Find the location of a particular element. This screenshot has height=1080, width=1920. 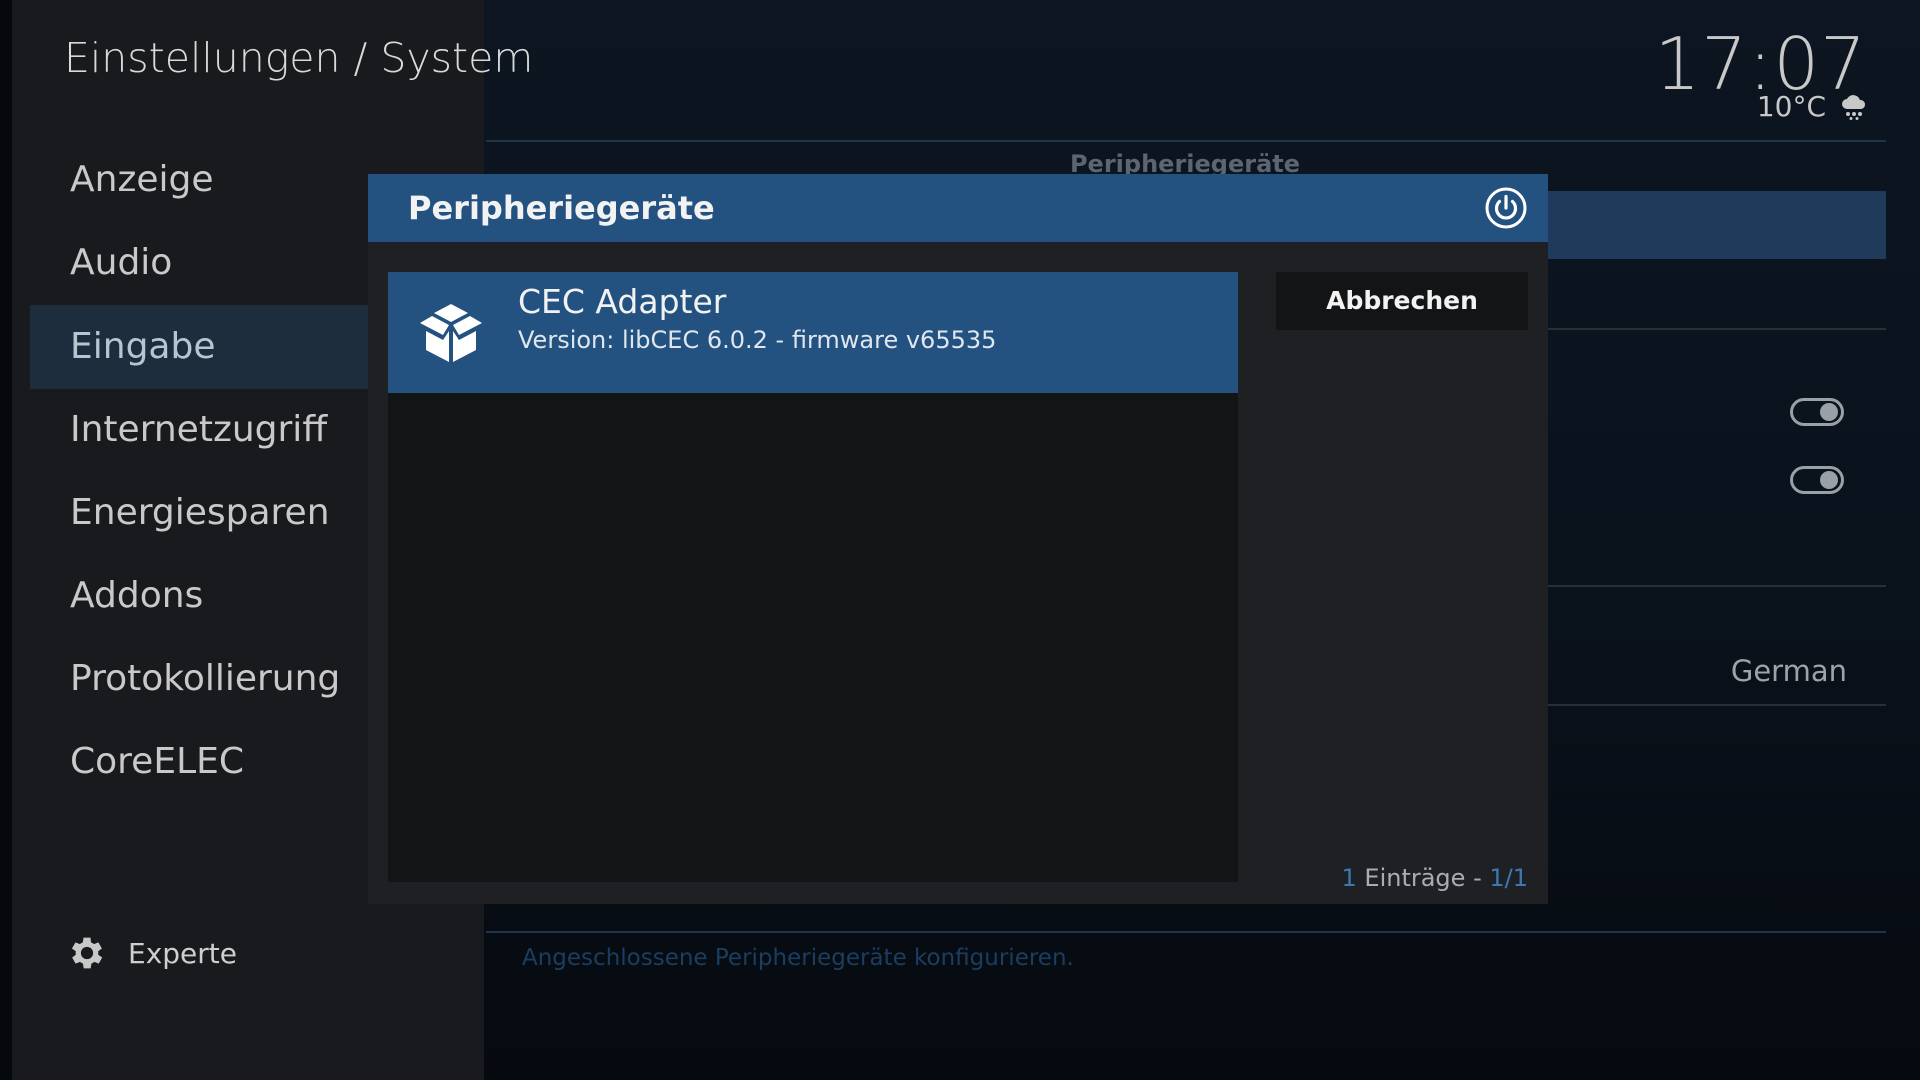

sidebar-item-energiesparen: Energiesparen is located at coordinates (200, 513).